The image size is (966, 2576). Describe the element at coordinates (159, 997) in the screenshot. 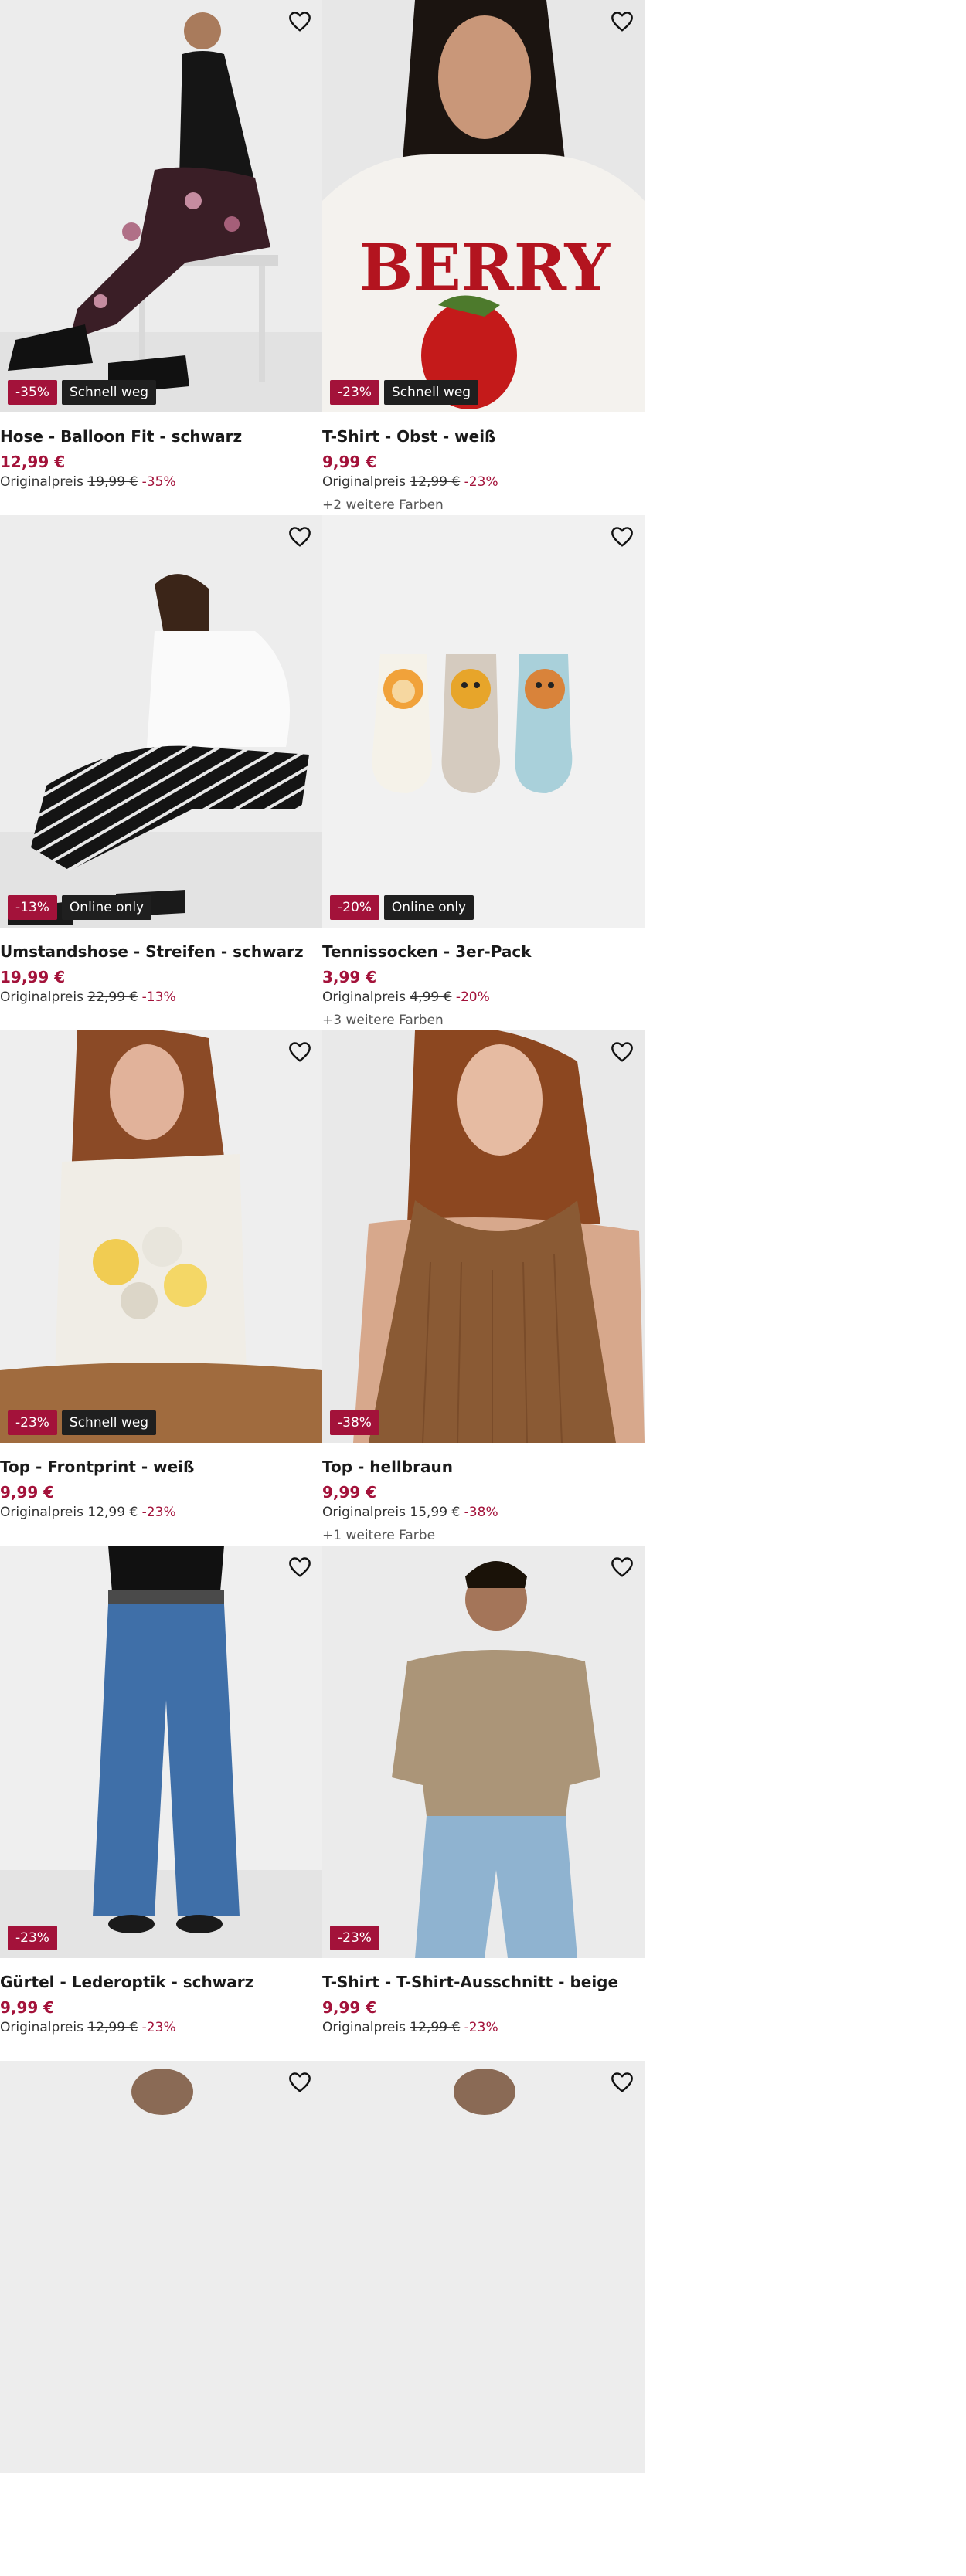

I see `discount-percent: -13%` at that location.